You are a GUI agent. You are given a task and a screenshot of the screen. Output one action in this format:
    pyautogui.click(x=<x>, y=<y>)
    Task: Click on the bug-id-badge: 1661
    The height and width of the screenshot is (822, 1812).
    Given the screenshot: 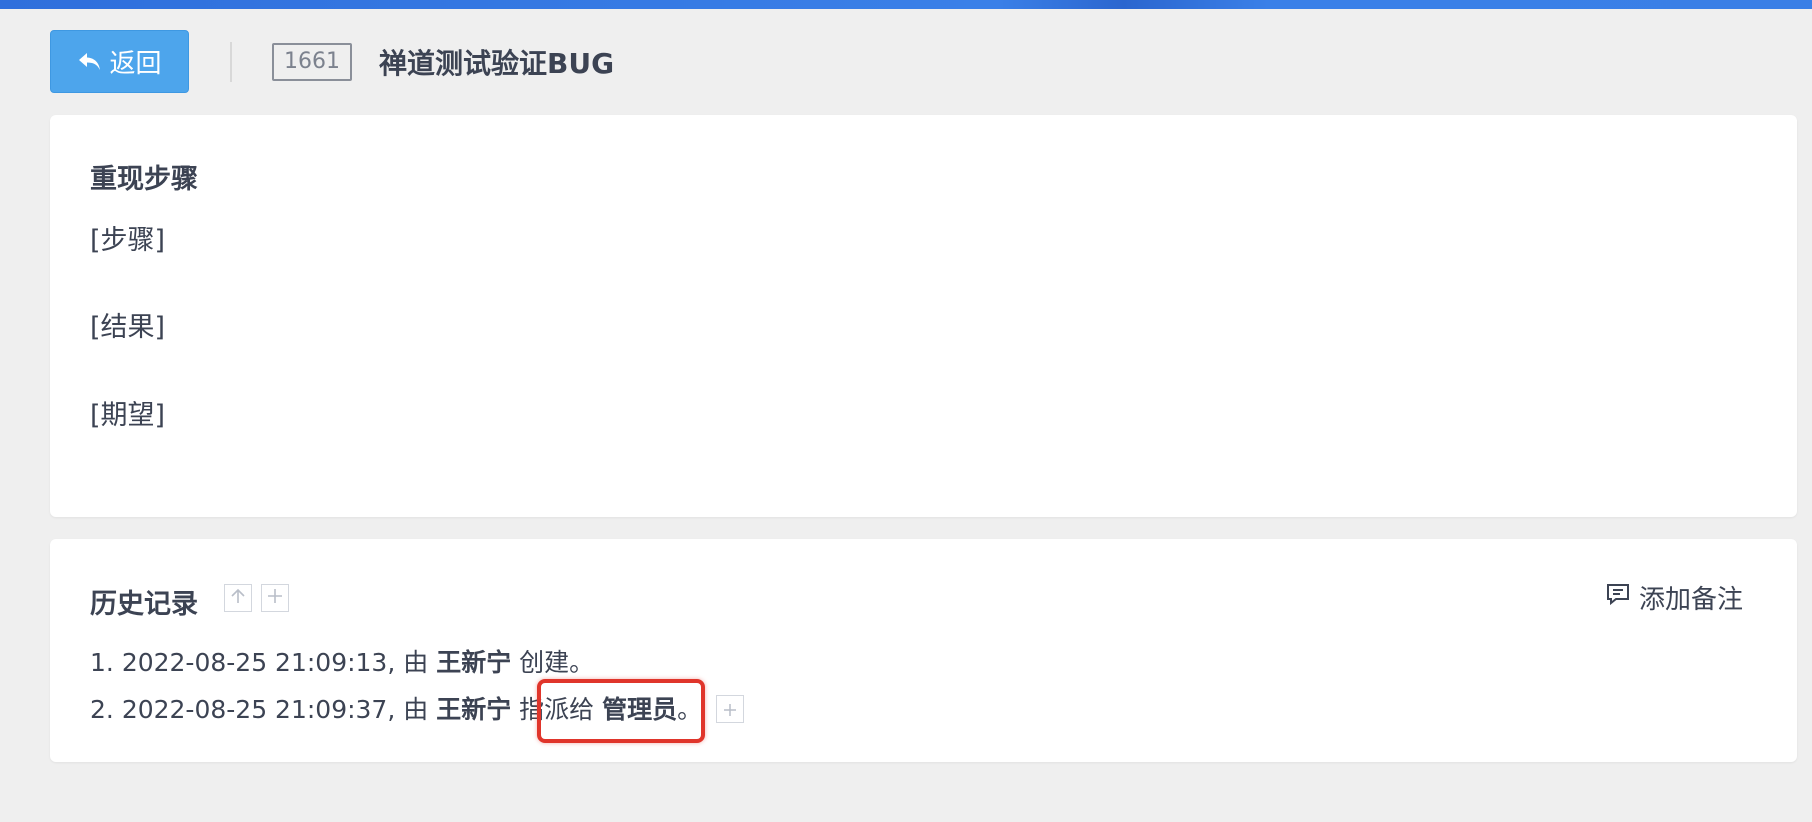 What is the action you would take?
    pyautogui.click(x=312, y=61)
    